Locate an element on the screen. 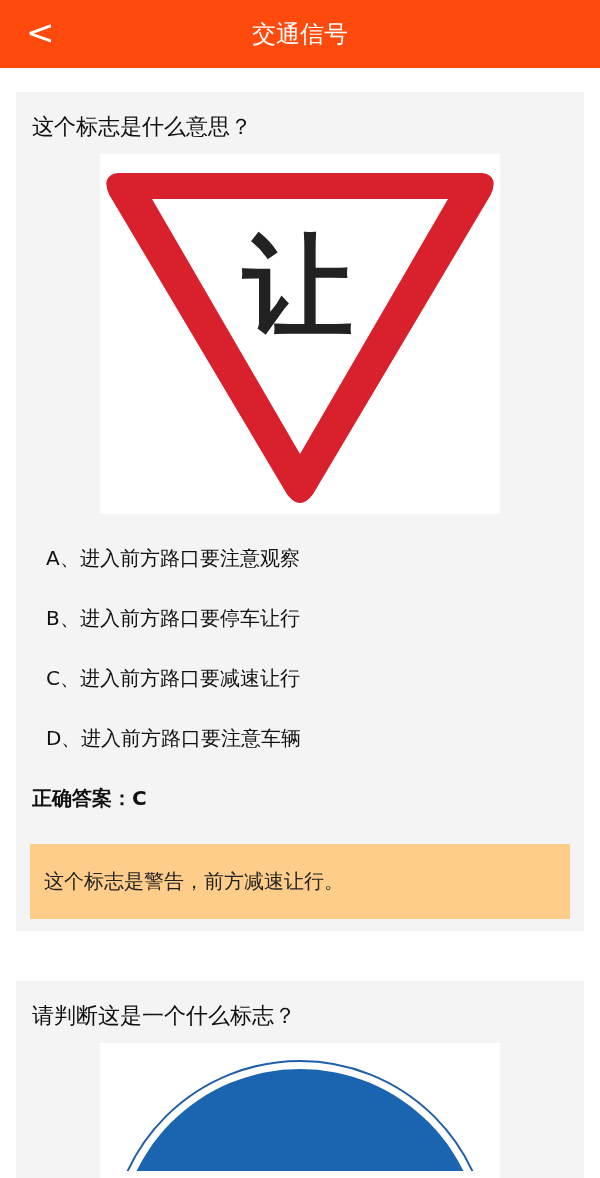  question-text: 请判断这是一个什么标志？ is located at coordinates (164, 1016).